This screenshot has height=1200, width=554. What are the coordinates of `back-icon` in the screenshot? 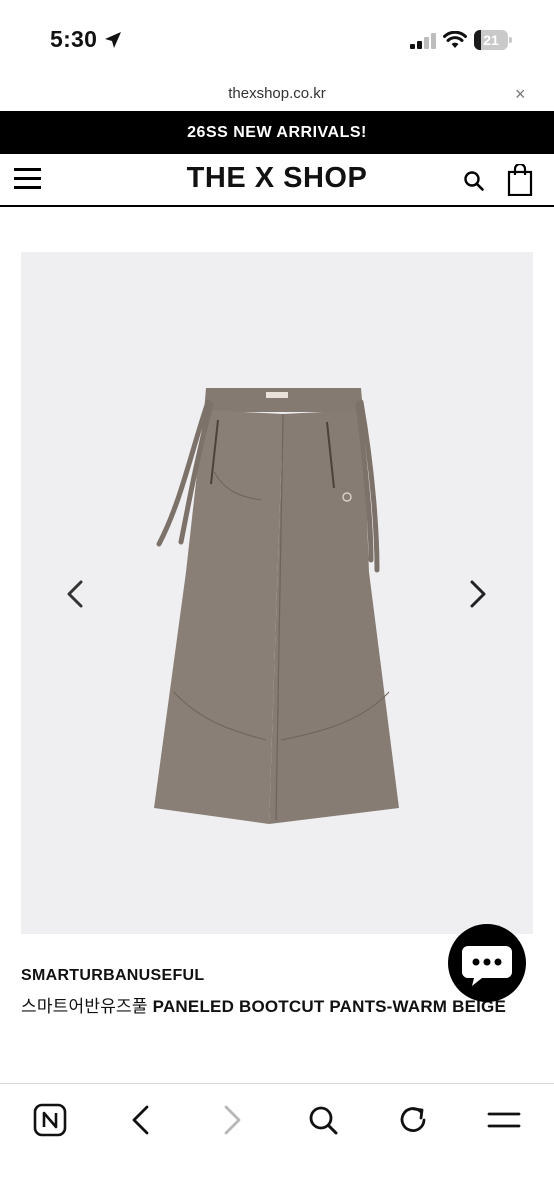 It's located at (141, 1120).